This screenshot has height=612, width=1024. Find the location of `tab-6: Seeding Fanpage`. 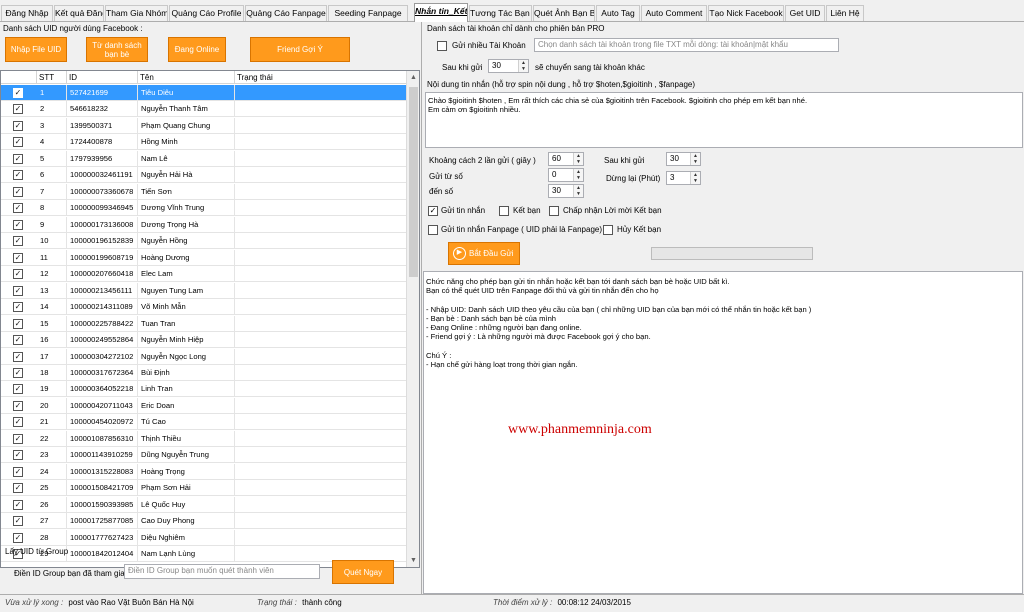

tab-6: Seeding Fanpage is located at coordinates (368, 13).